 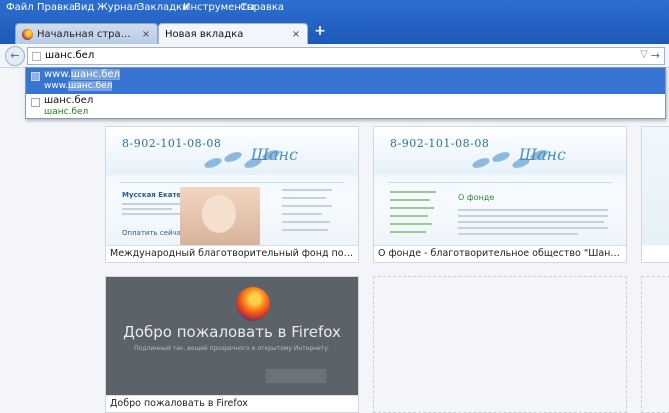 I want to click on menu-history: Журнал, so click(x=118, y=7).